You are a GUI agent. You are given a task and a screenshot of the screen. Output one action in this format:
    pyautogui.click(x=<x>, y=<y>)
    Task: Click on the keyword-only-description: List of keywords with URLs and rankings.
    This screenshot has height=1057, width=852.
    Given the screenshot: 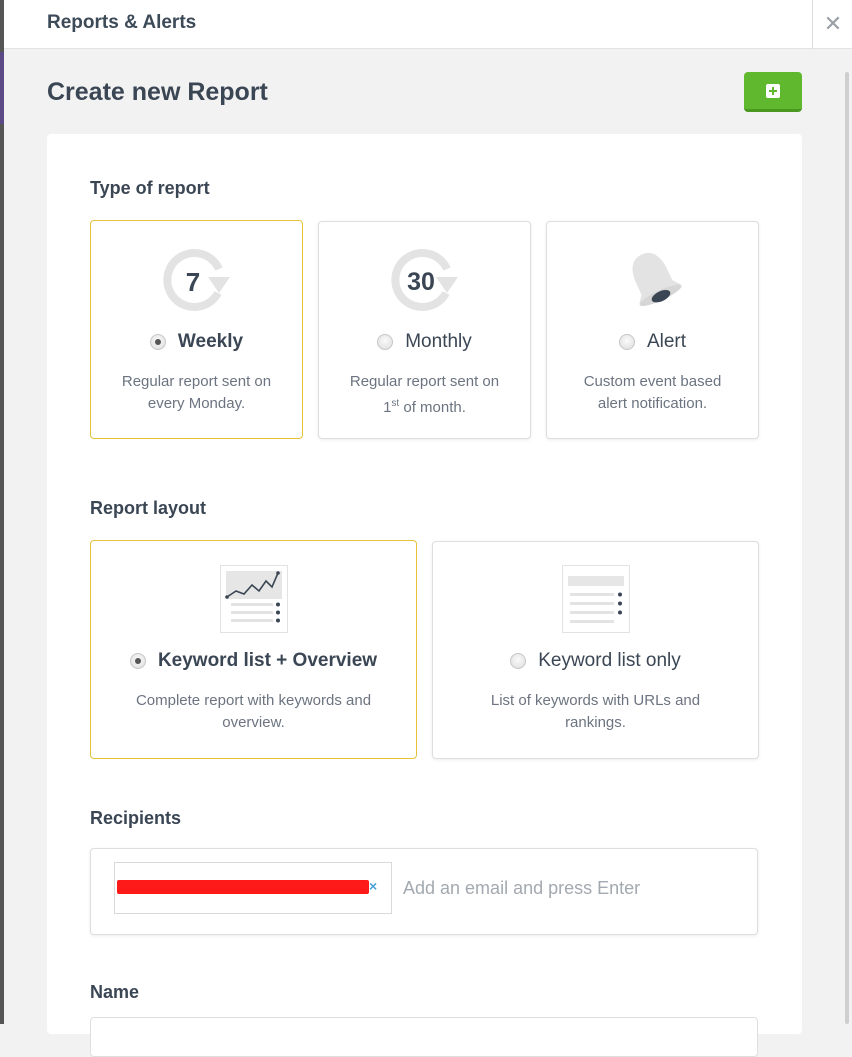 What is the action you would take?
    pyautogui.click(x=595, y=712)
    